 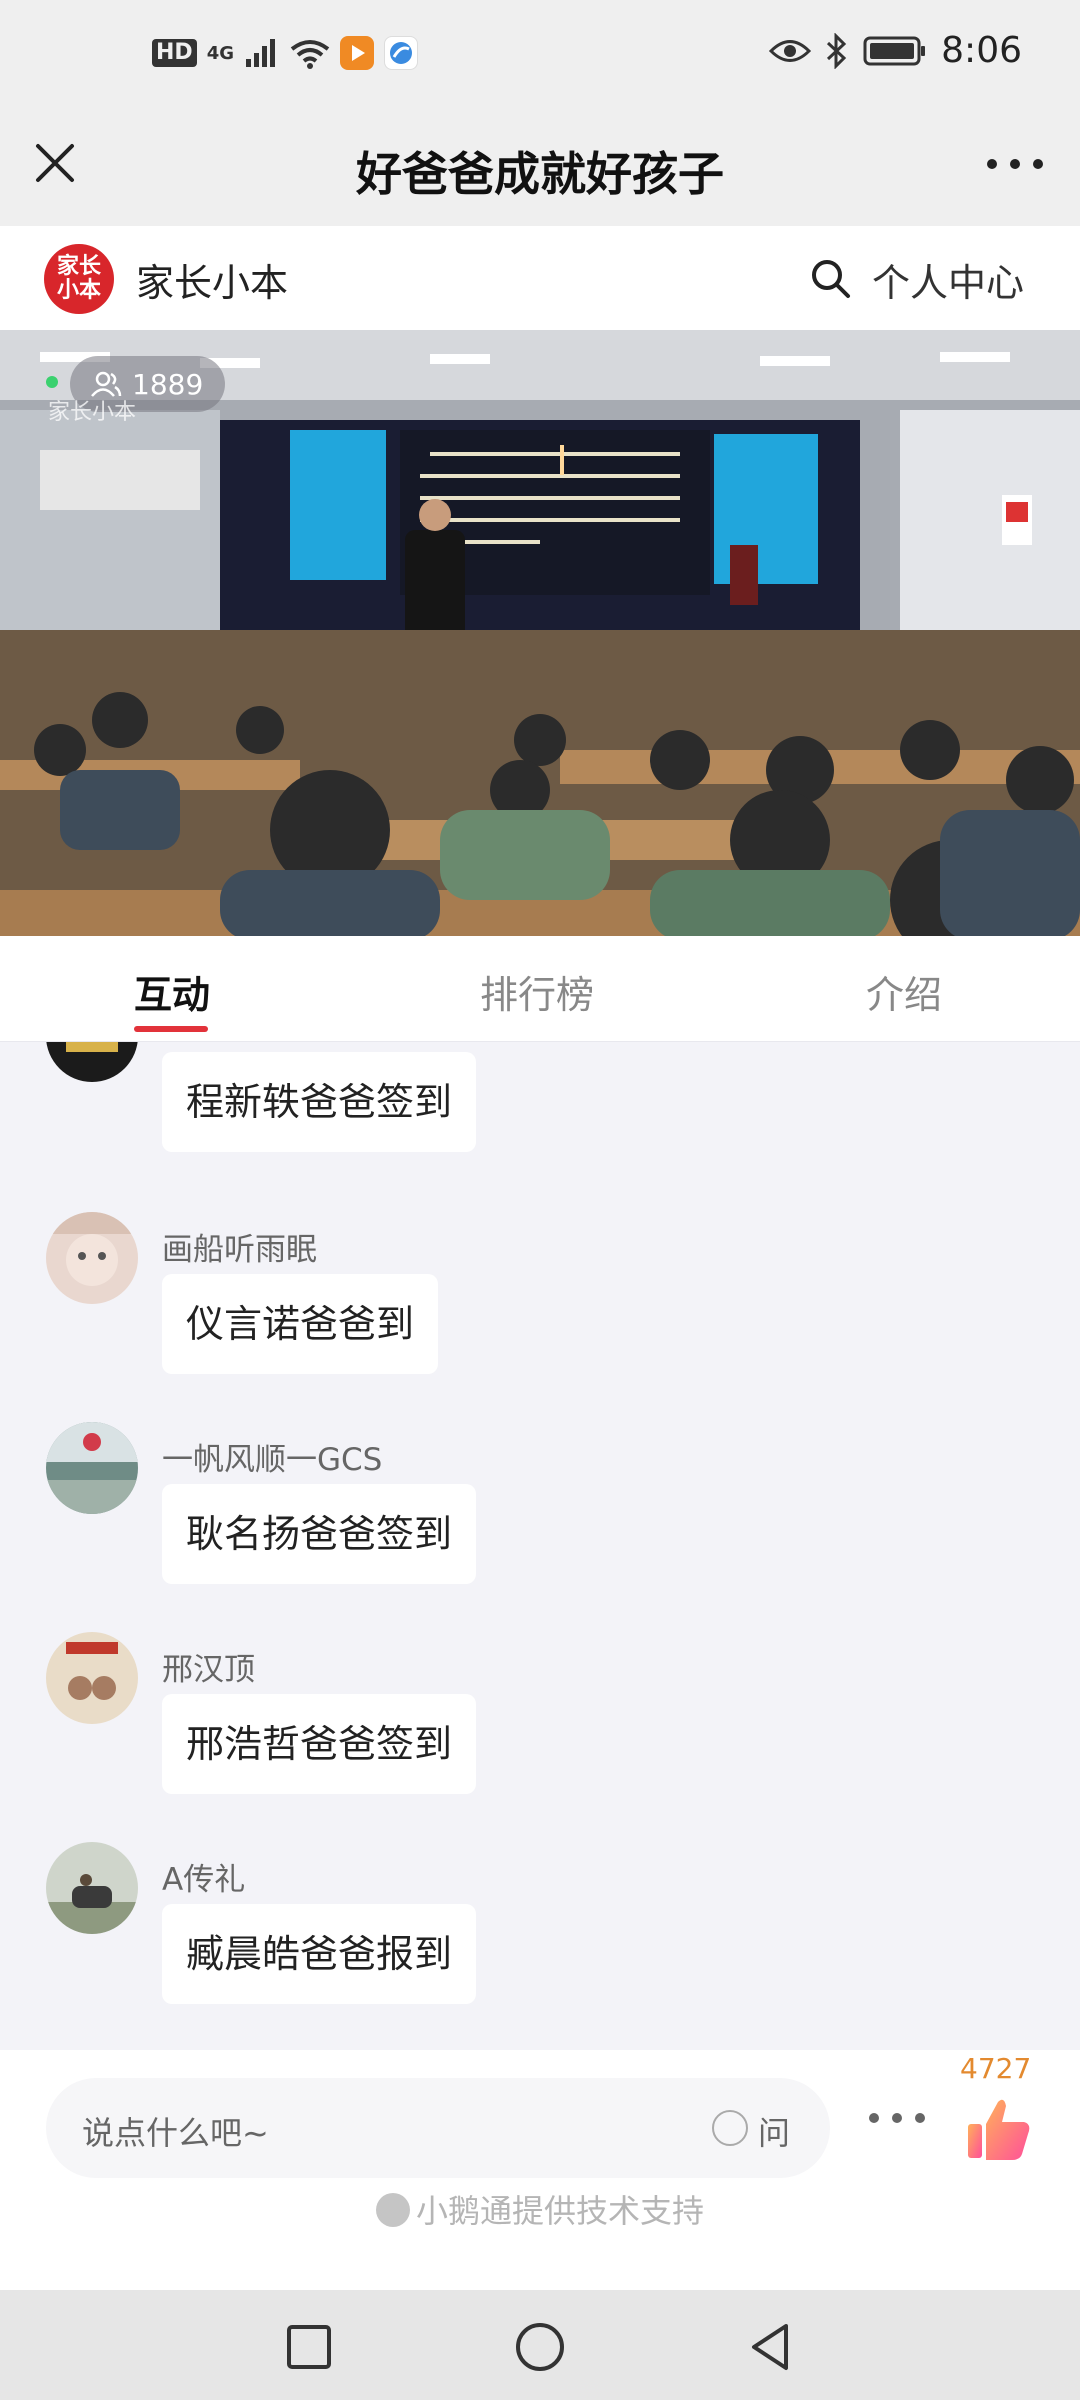 What do you see at coordinates (319, 1954) in the screenshot?
I see `message-bubble: 臧晨皓爸爸报到` at bounding box center [319, 1954].